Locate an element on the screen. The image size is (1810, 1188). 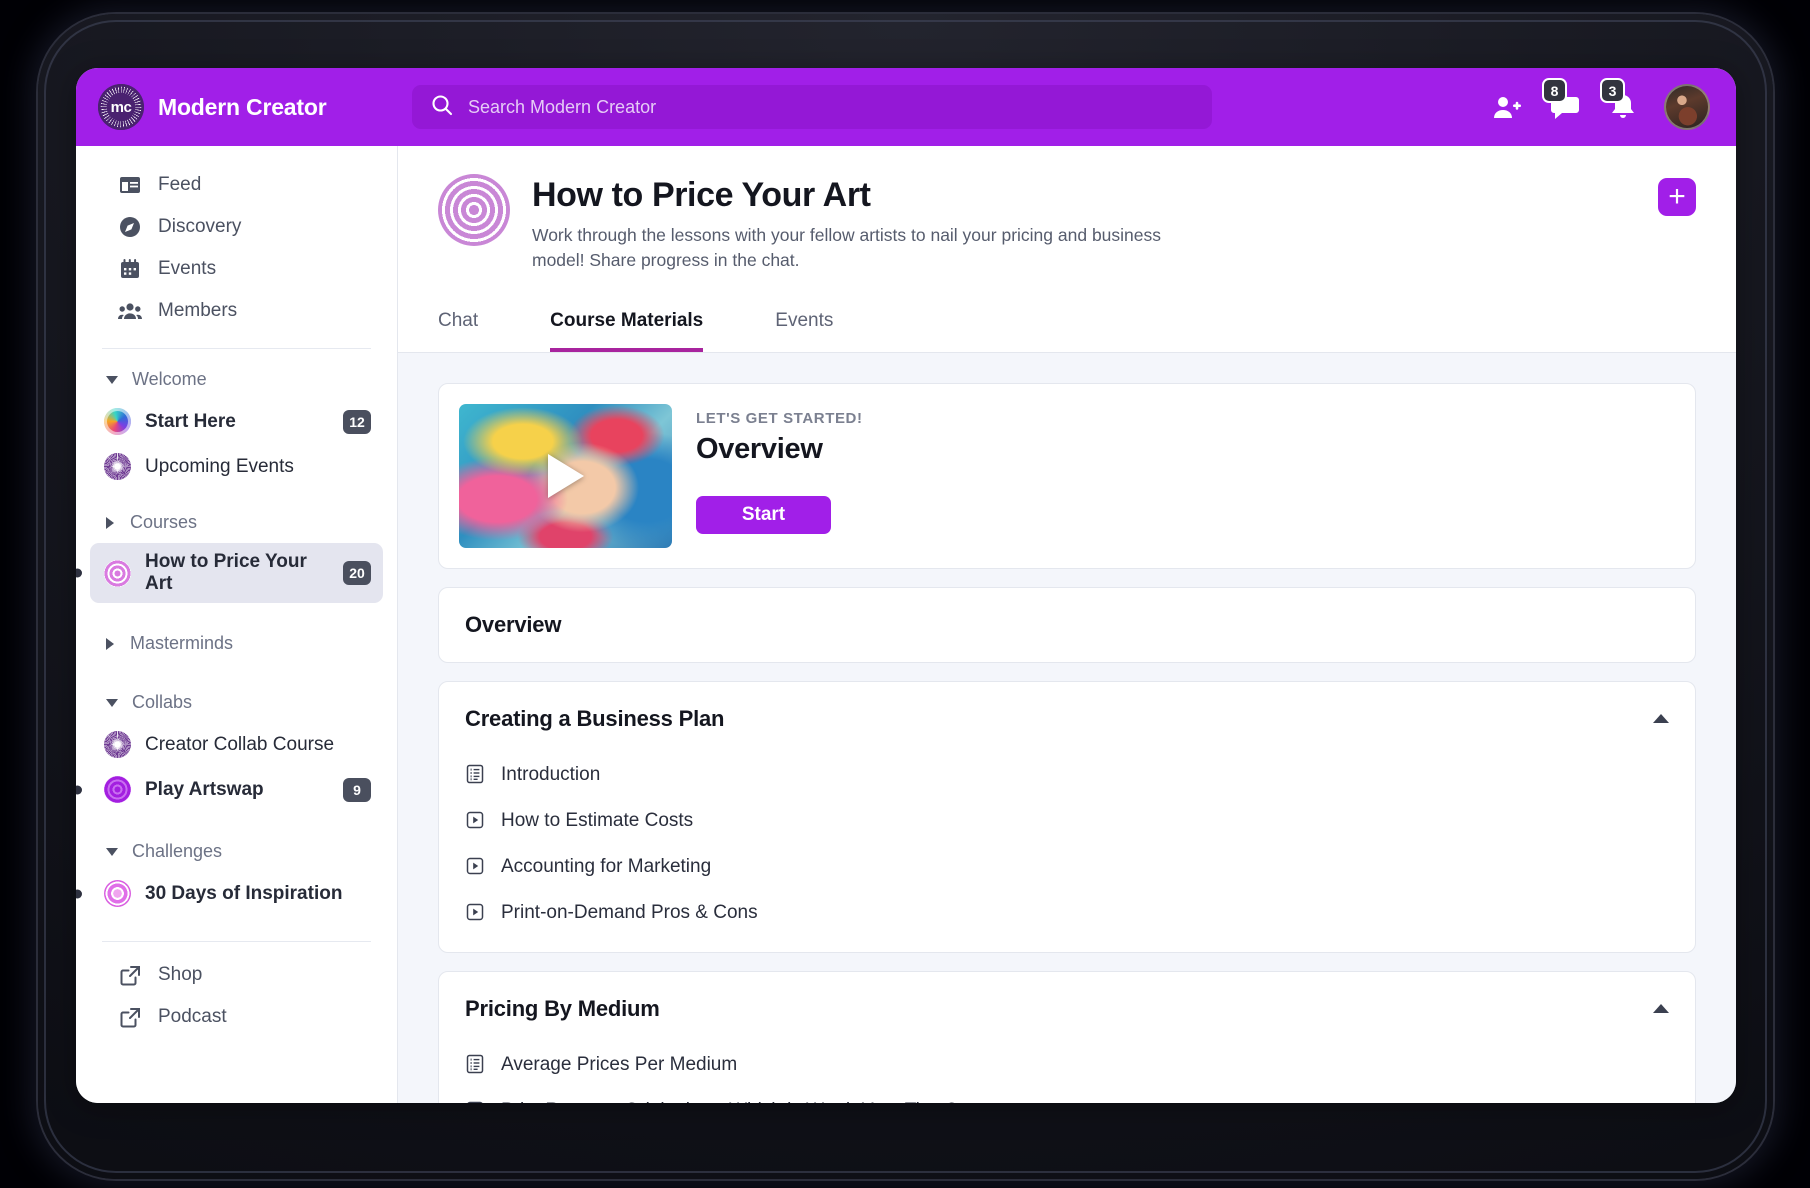
notifications-badge: 3 is located at coordinates (1612, 90).